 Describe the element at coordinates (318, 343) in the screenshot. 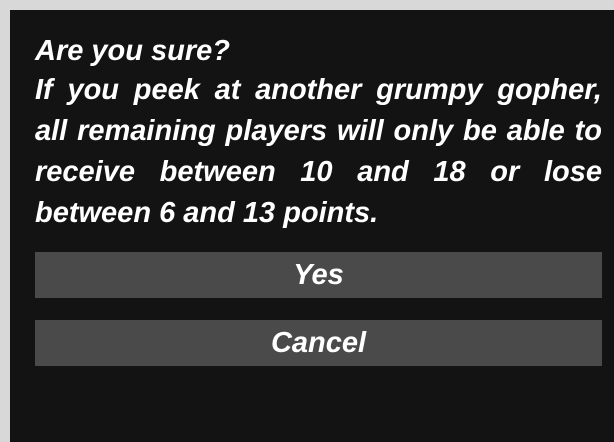

I see `dialog-button: Cancel` at that location.